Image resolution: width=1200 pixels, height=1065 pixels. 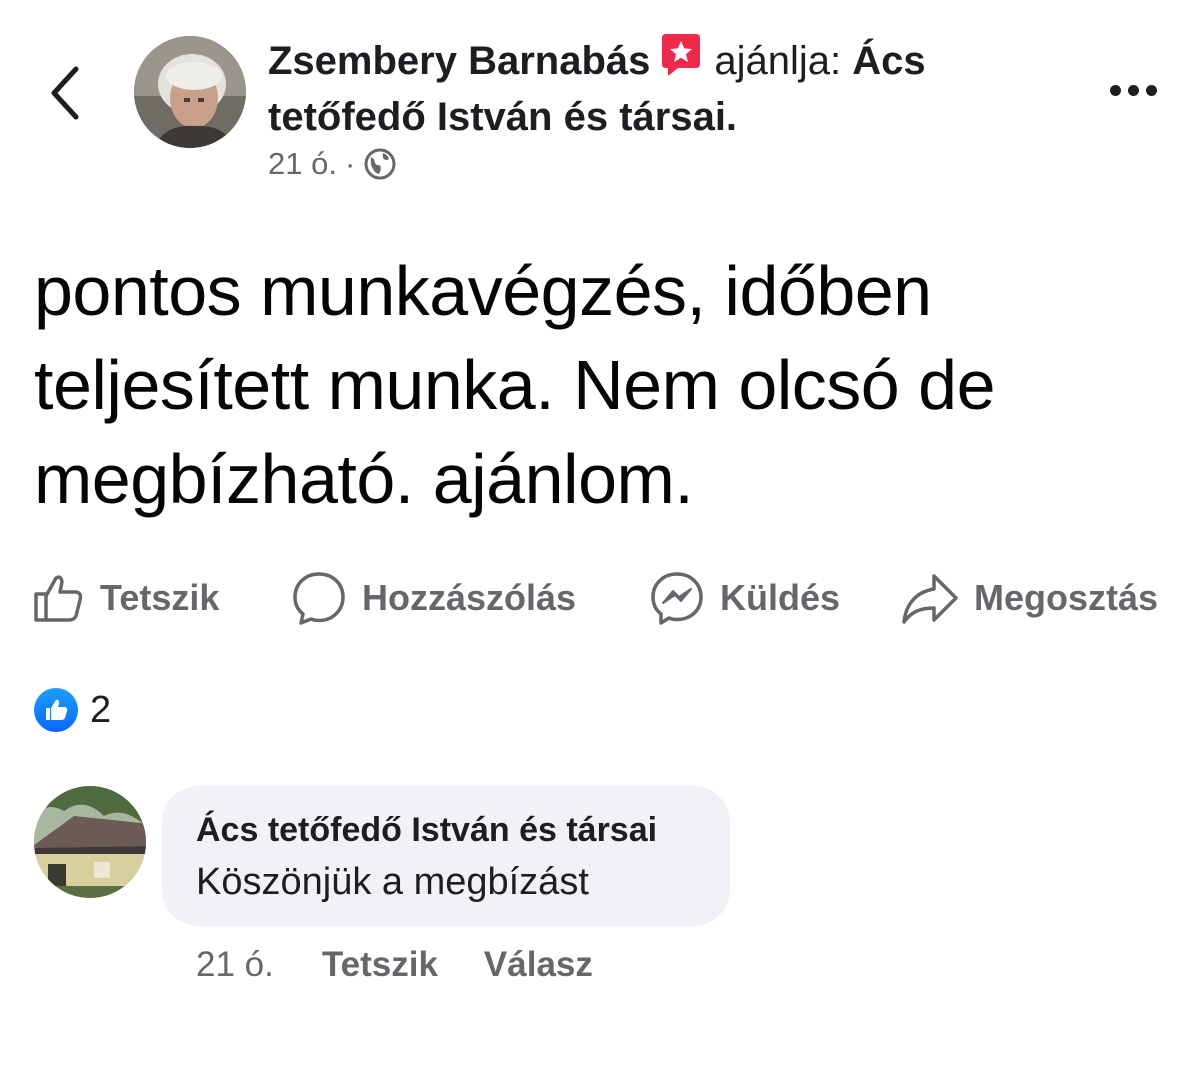 What do you see at coordinates (469, 597) in the screenshot?
I see `comment-label: Hozzászólás` at bounding box center [469, 597].